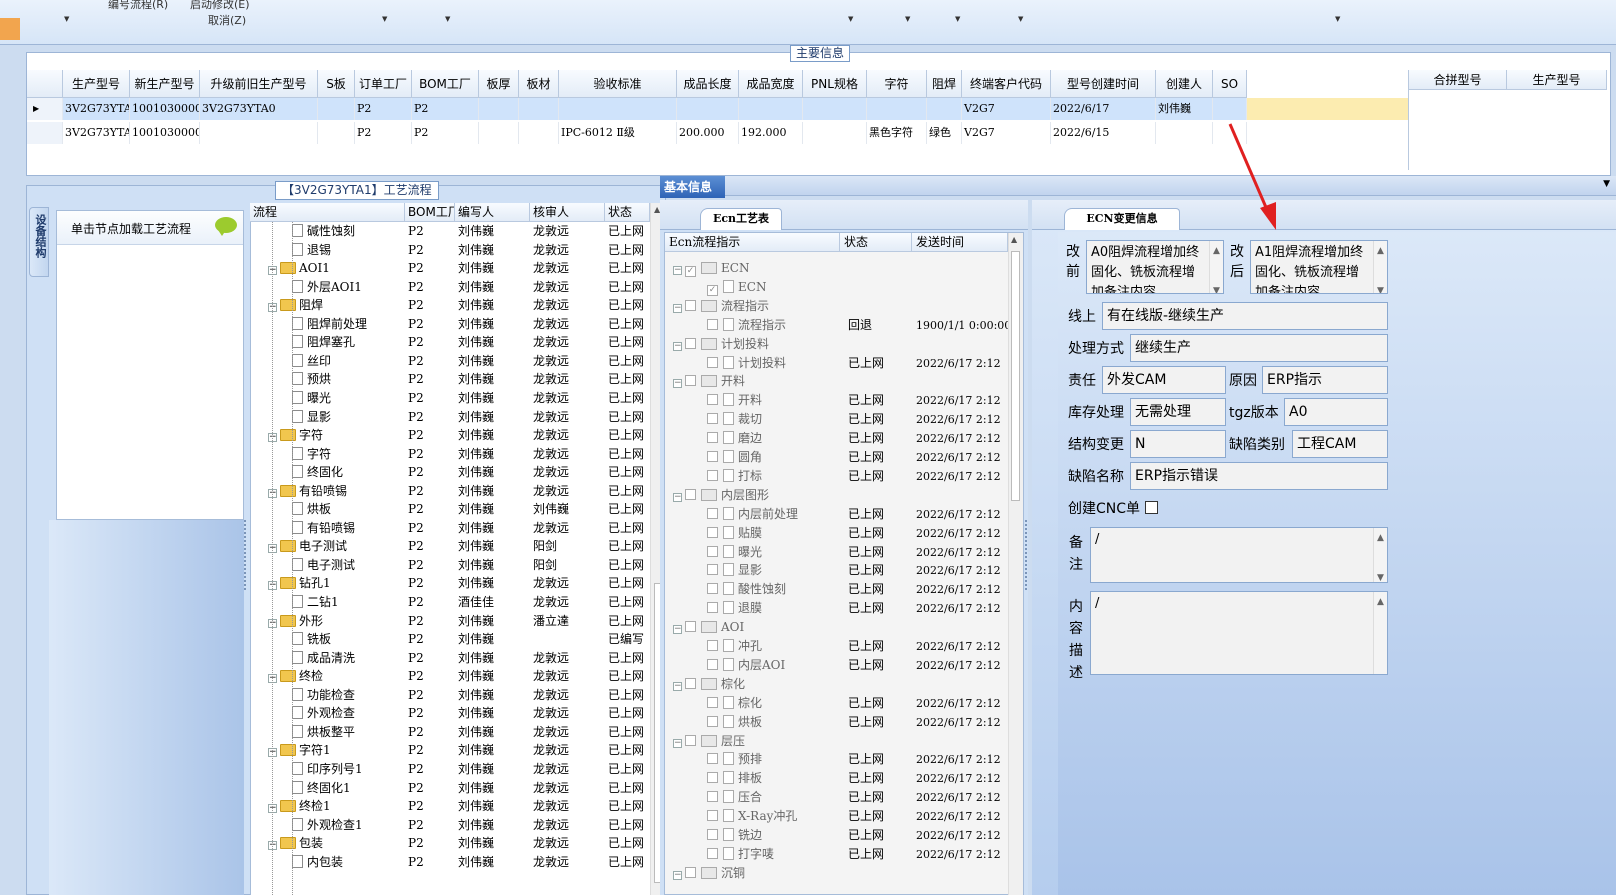 Image resolution: width=1616 pixels, height=895 pixels. Describe the element at coordinates (450, 435) in the screenshot. I see `process-row: − 字符 P2 刘伟巍 龙敦远 已上网` at that location.